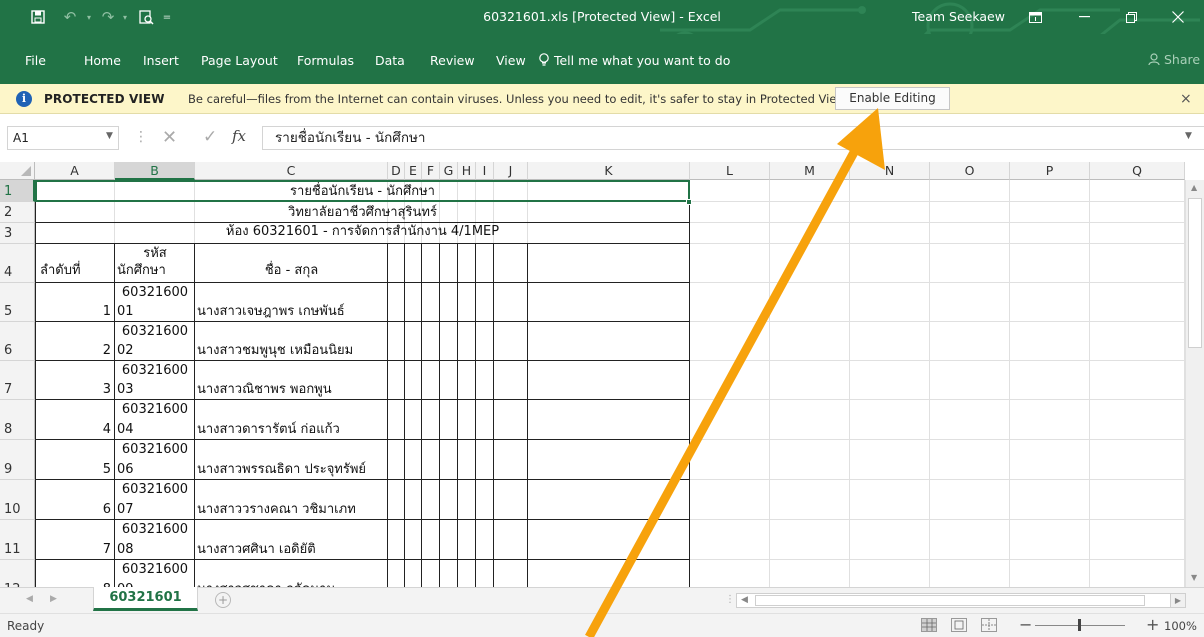 The image size is (1204, 637). What do you see at coordinates (53, 599) in the screenshot?
I see `next-sheet-icon: ▶` at bounding box center [53, 599].